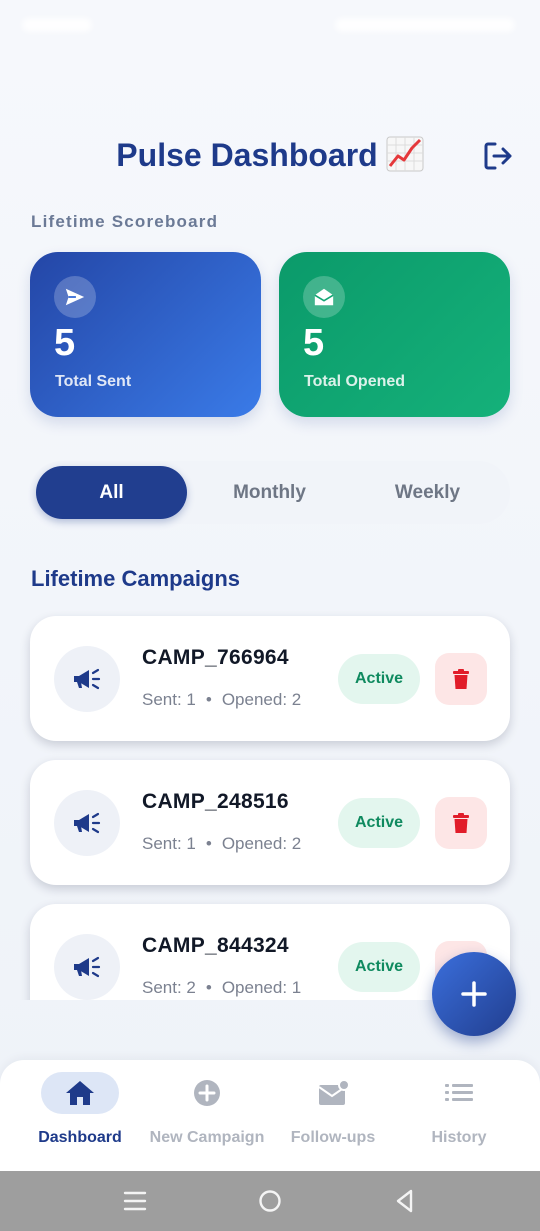 Image resolution: width=540 pixels, height=1231 pixels. What do you see at coordinates (111, 492) in the screenshot?
I see `filter-tab-all: All` at bounding box center [111, 492].